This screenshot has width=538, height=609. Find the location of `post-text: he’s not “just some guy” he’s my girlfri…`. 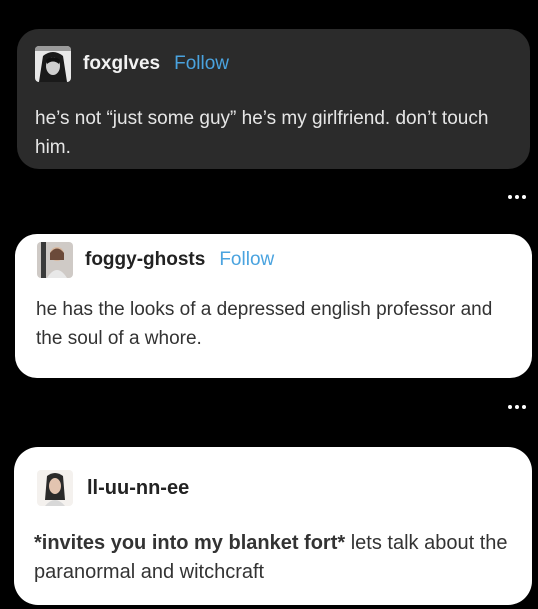

post-text: he’s not “just some guy” he’s my girlfri… is located at coordinates (262, 133).